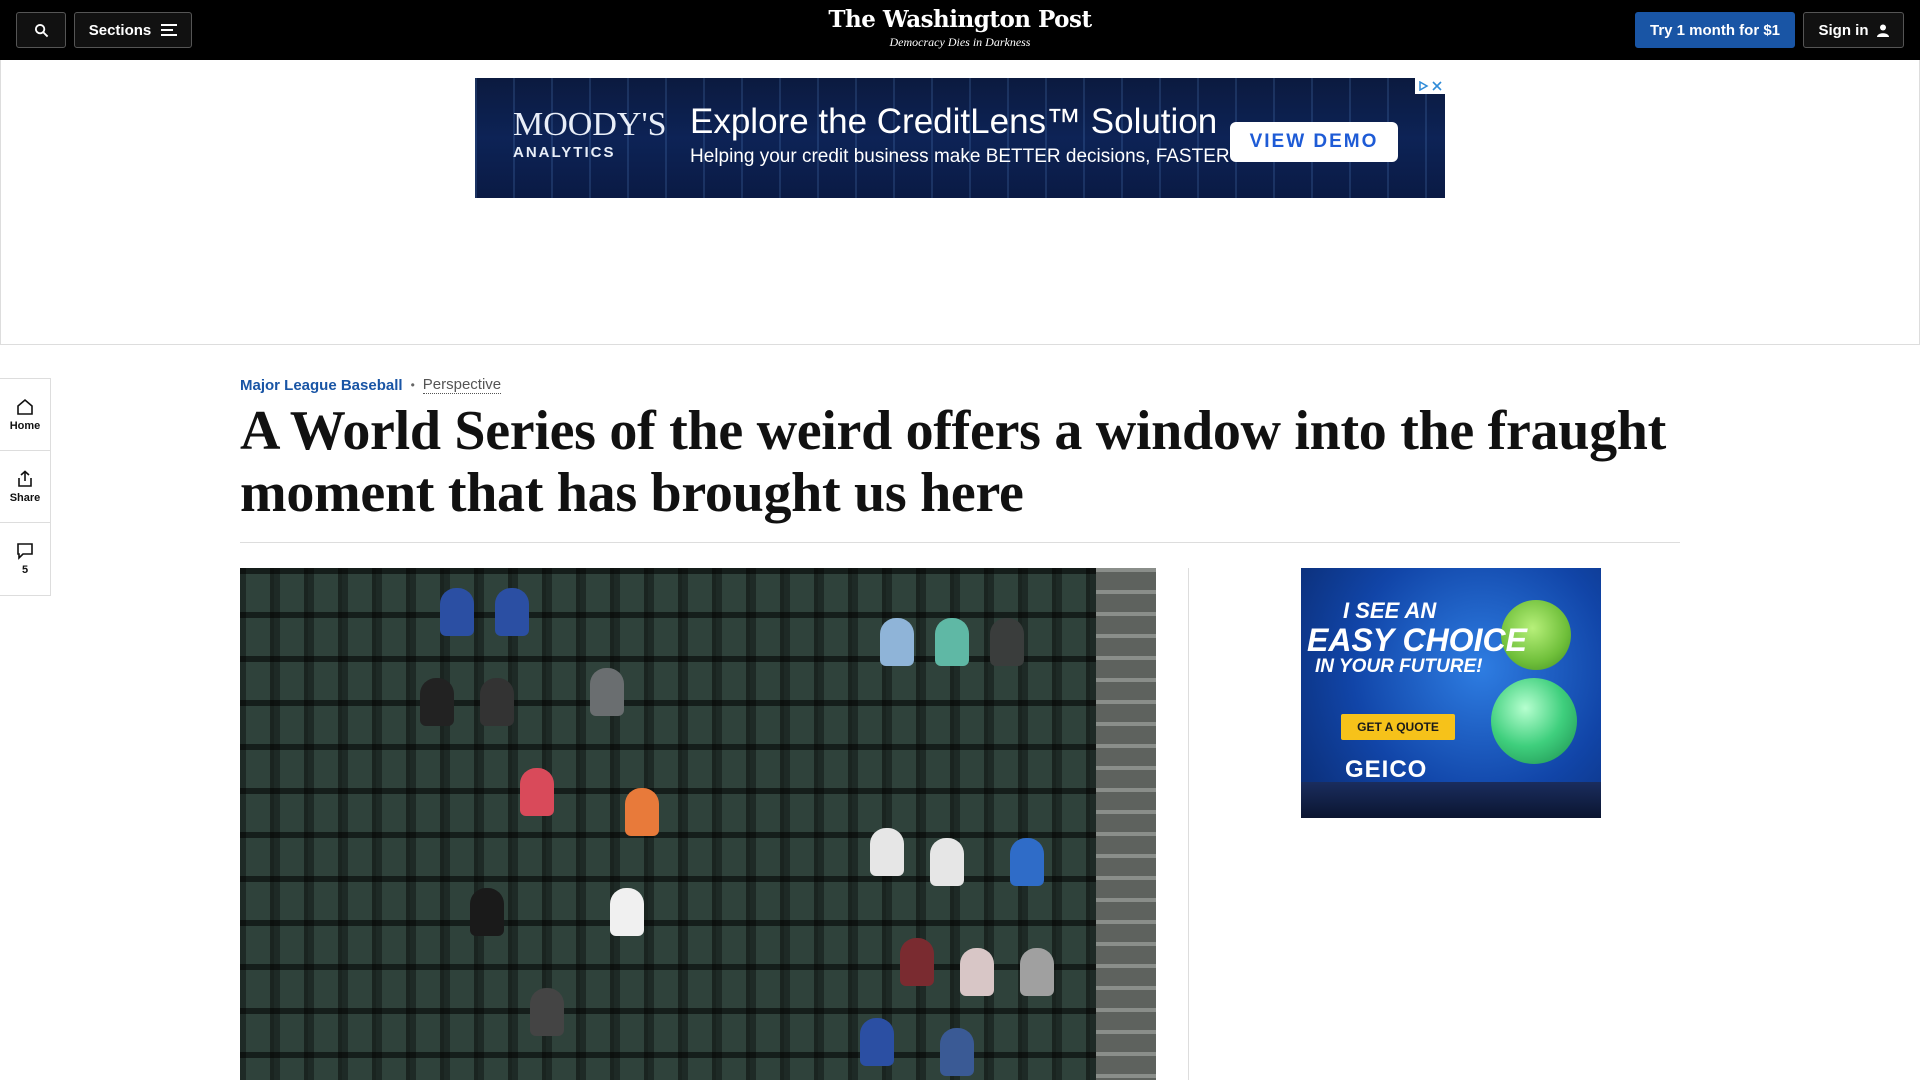 The image size is (1920, 1080). Describe the element at coordinates (169, 30) in the screenshot. I see `menu-icon` at that location.